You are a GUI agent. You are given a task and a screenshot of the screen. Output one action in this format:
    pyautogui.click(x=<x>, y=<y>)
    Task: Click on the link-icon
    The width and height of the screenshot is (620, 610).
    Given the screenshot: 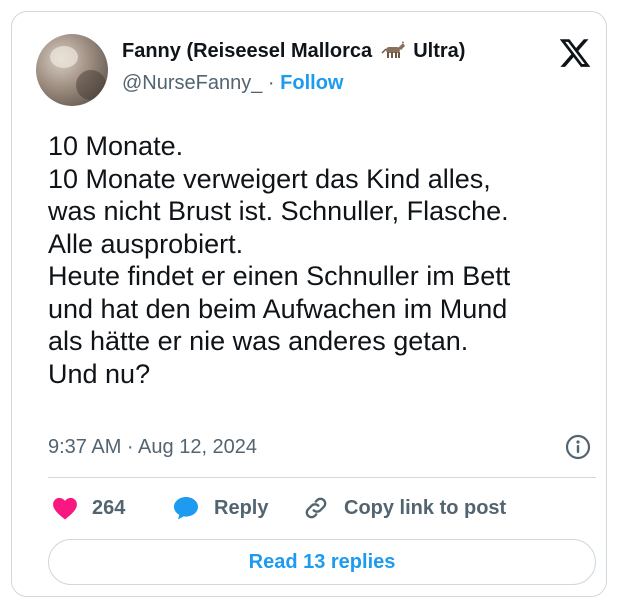 What is the action you would take?
    pyautogui.click(x=316, y=508)
    